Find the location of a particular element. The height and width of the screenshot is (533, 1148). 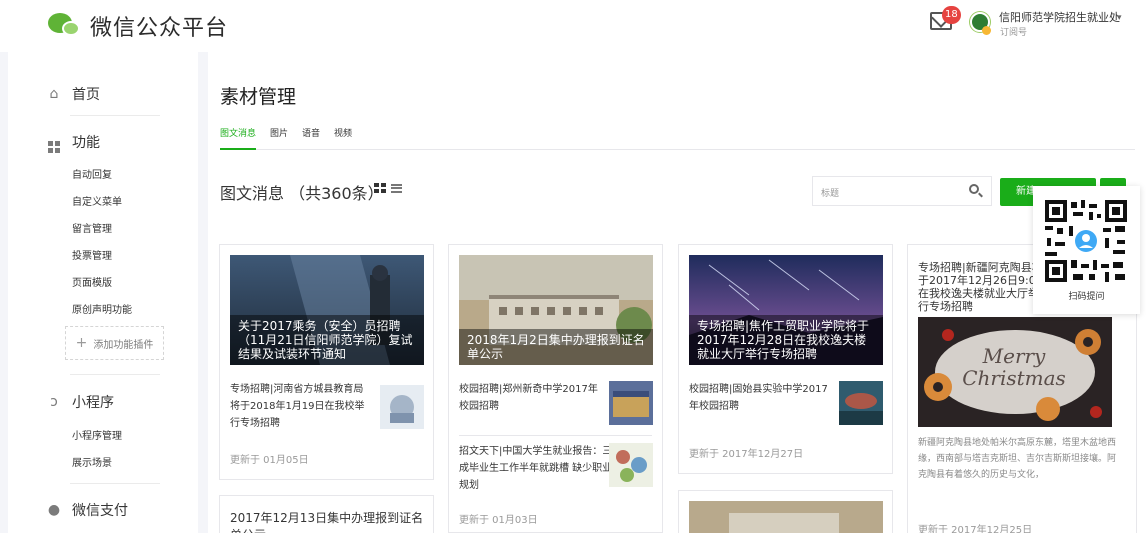

sidebar-item-templates: 页面模版 is located at coordinates (92, 281).